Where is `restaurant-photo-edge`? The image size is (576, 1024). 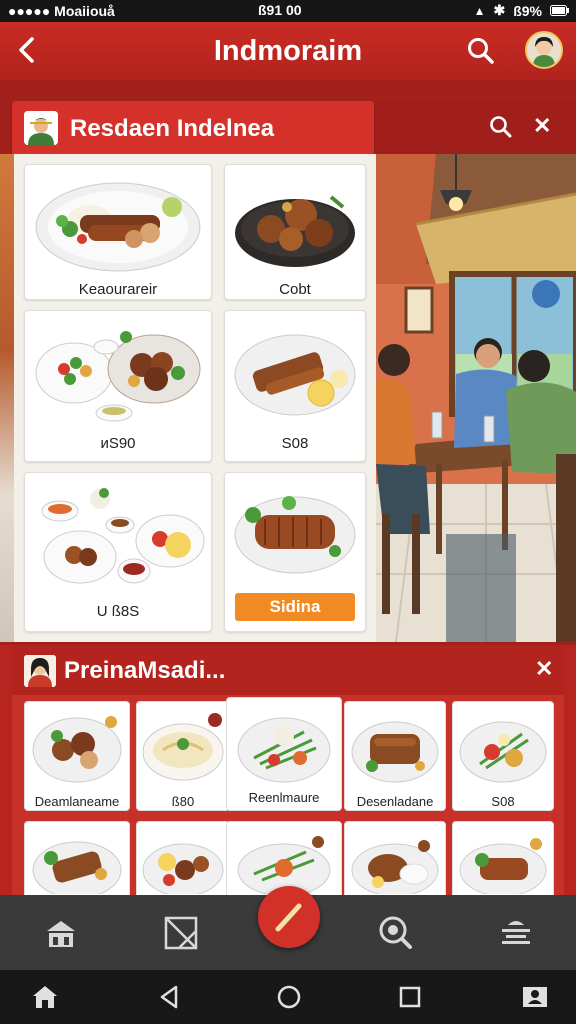 restaurant-photo-edge is located at coordinates (7, 398).